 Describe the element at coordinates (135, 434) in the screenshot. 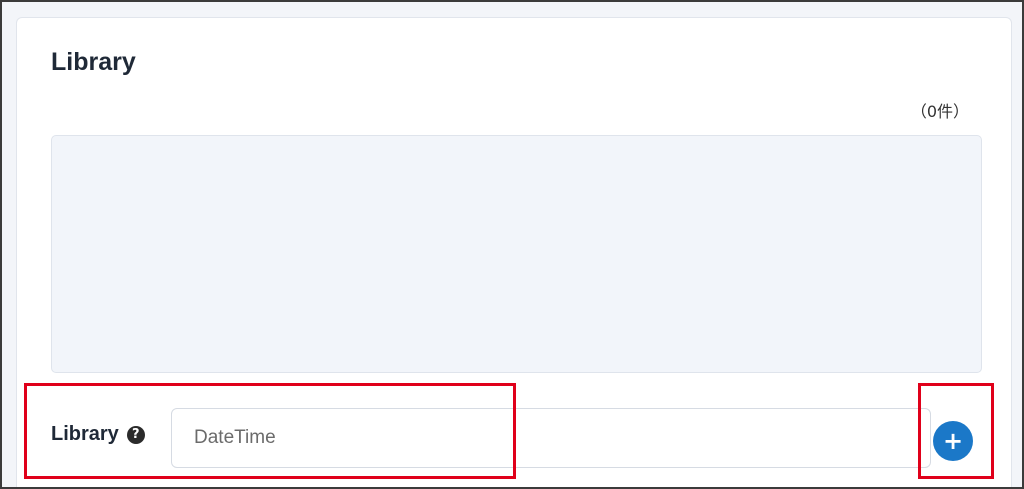

I see `question-circle-icon: ?` at that location.